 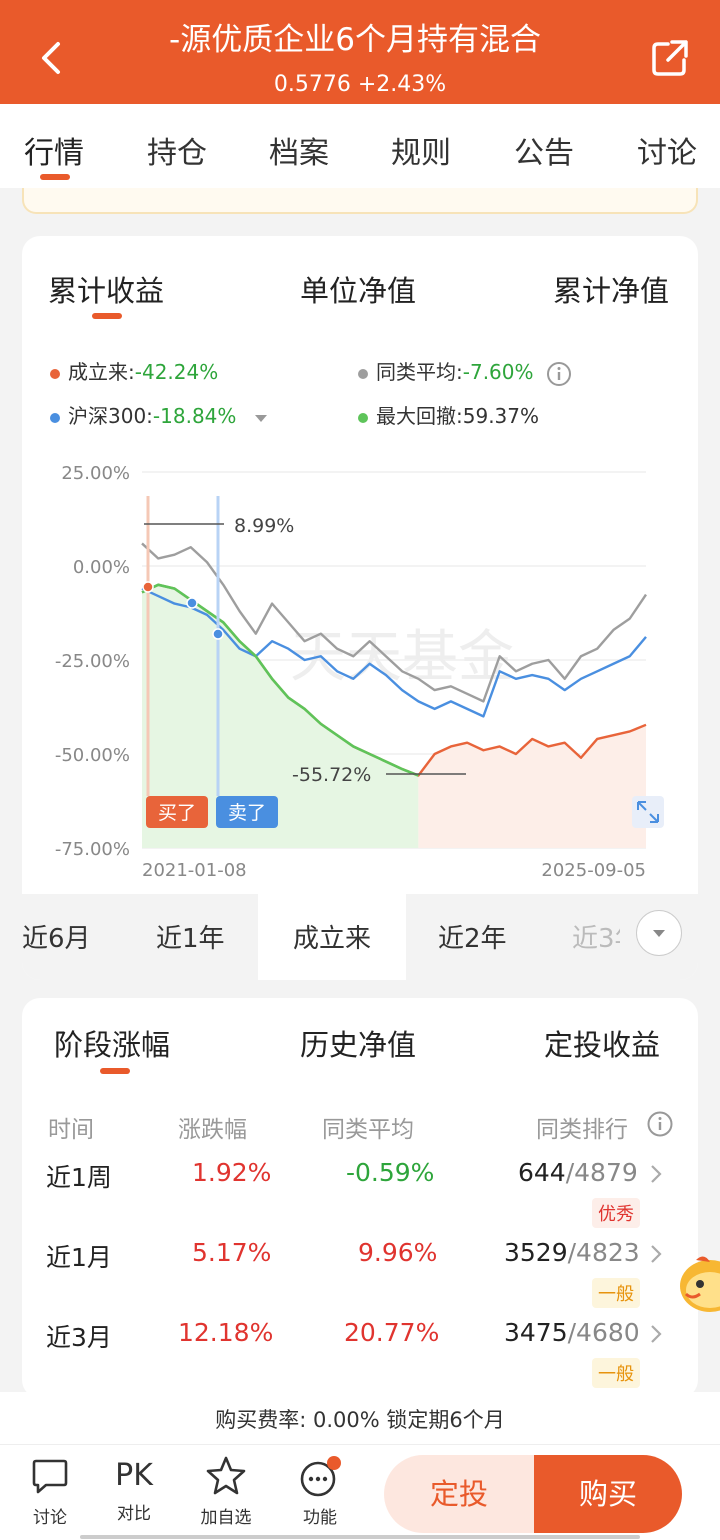 What do you see at coordinates (194, 870) in the screenshot?
I see `x-tick-label-start: 2021-01-08` at bounding box center [194, 870].